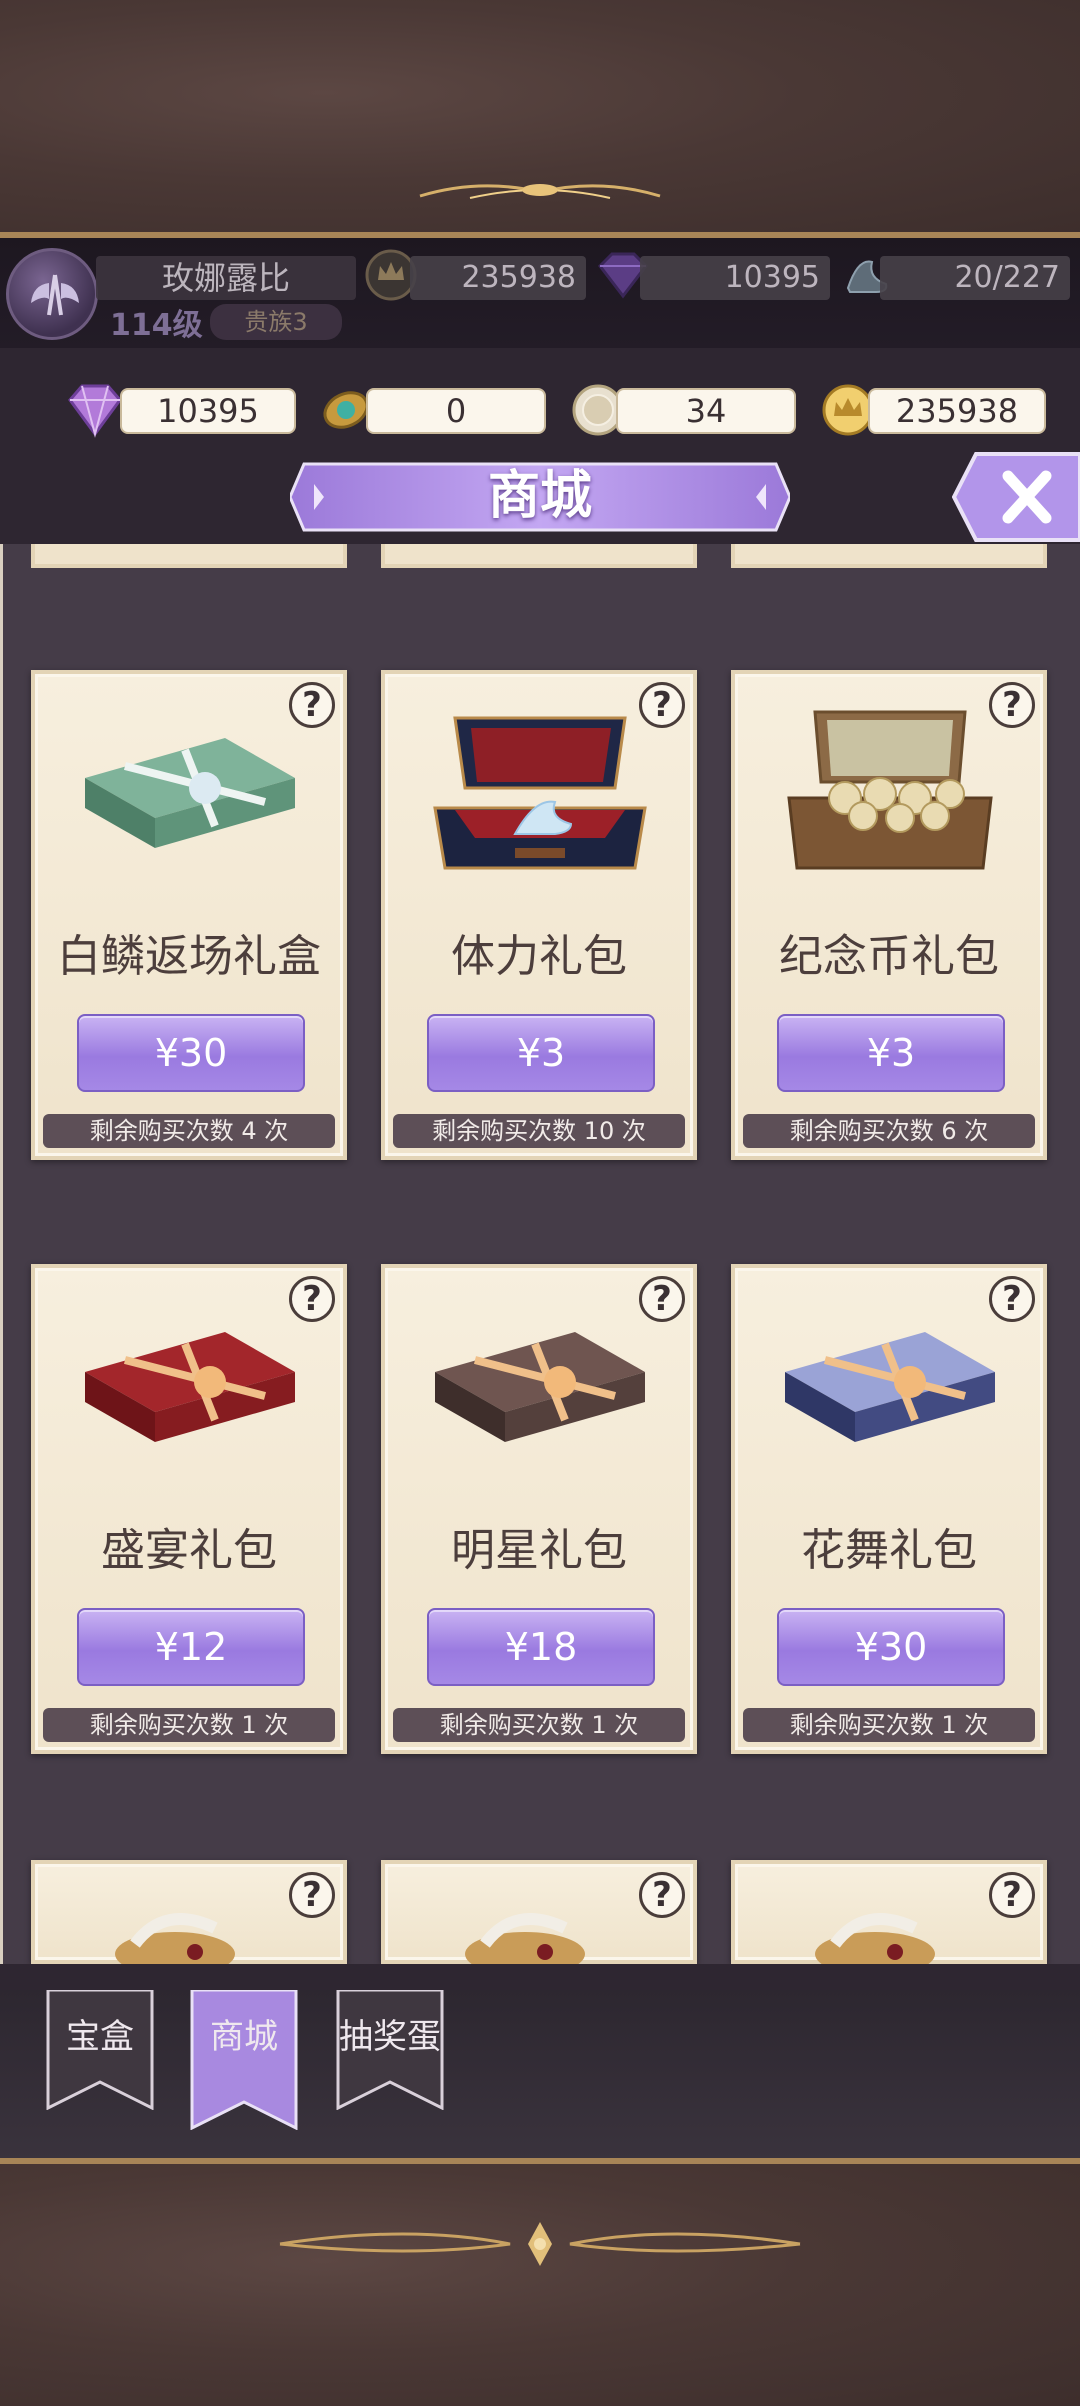 The width and height of the screenshot is (1080, 2406). Describe the element at coordinates (226, 278) in the screenshot. I see `player-name: 玫娜露比` at that location.